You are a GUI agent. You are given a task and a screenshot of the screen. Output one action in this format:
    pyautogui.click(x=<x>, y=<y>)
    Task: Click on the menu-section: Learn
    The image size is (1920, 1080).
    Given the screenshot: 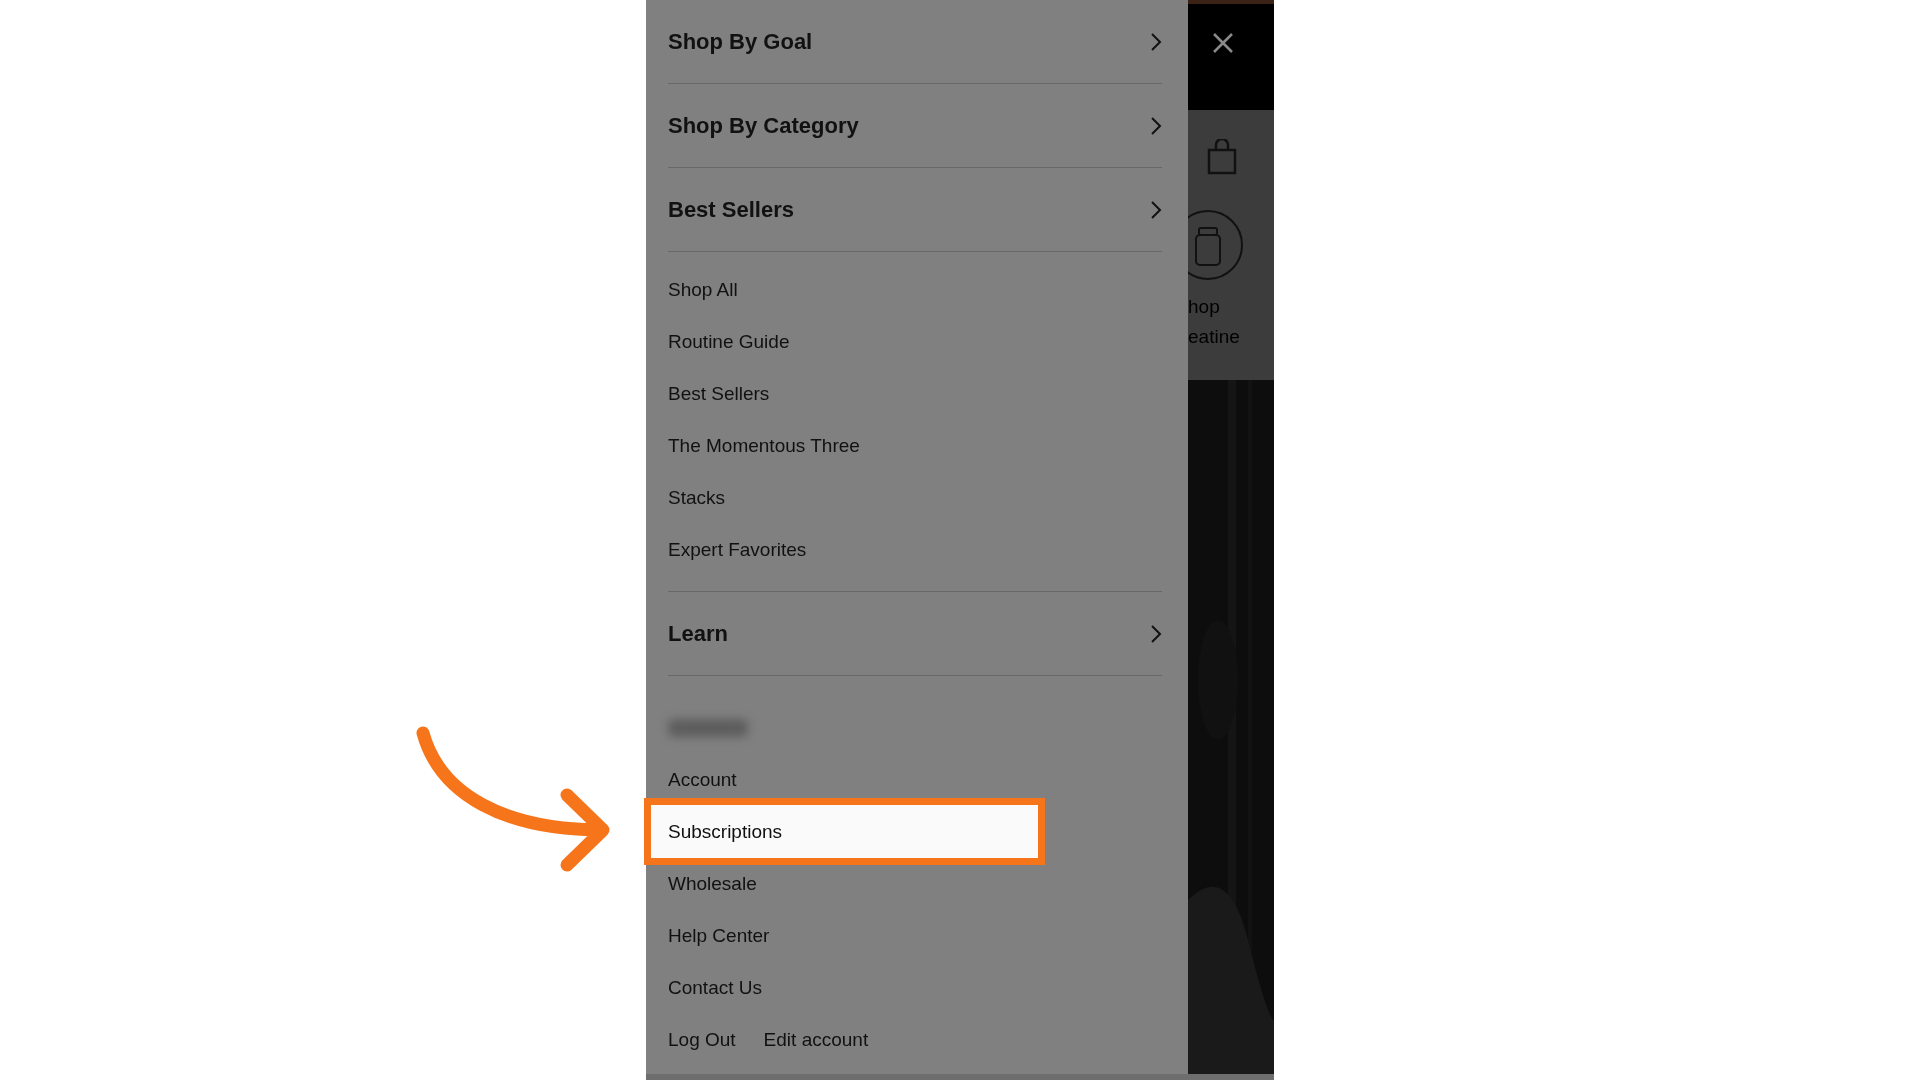 What is the action you would take?
    pyautogui.click(x=915, y=634)
    